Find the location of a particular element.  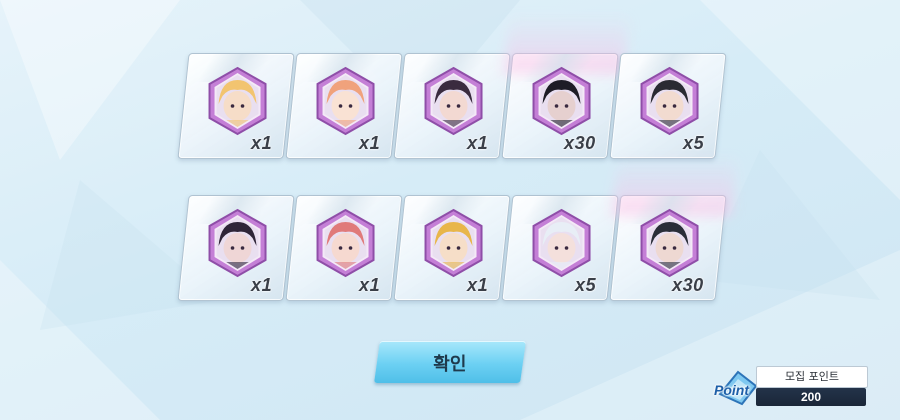

confirm-button: 확인 is located at coordinates (450, 362).